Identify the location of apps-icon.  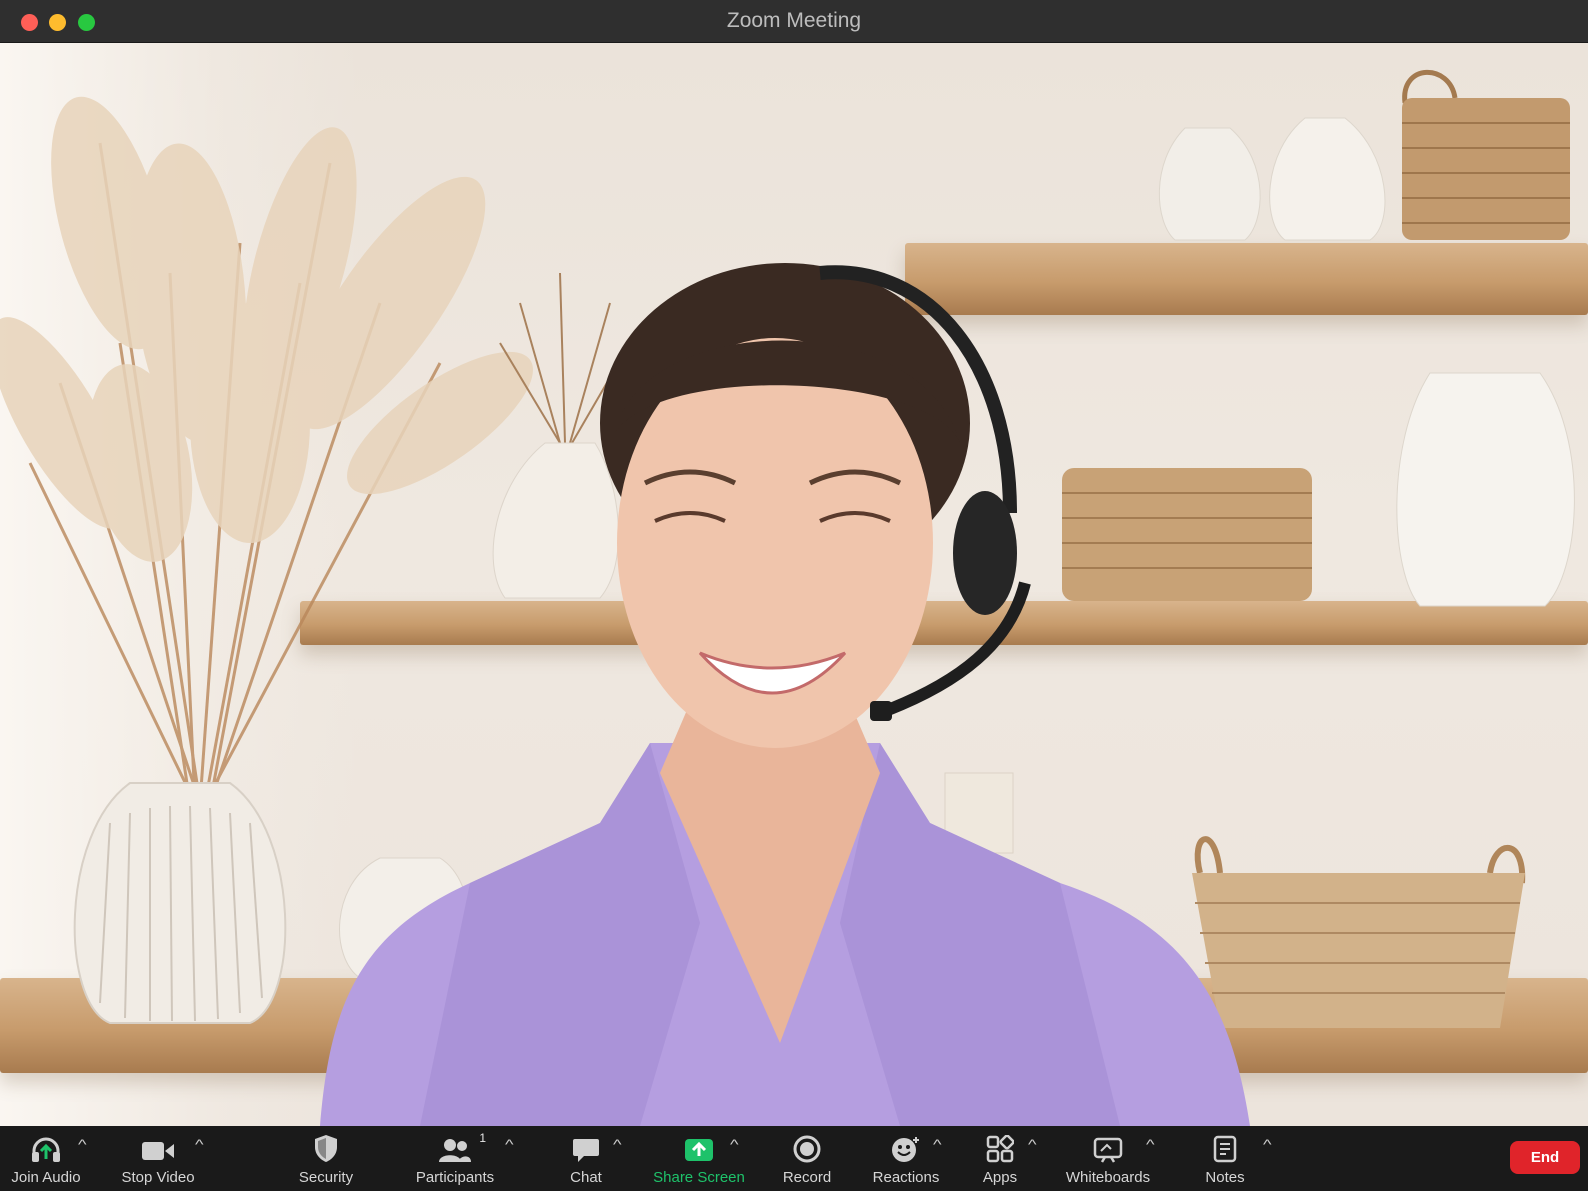
(1000, 1148).